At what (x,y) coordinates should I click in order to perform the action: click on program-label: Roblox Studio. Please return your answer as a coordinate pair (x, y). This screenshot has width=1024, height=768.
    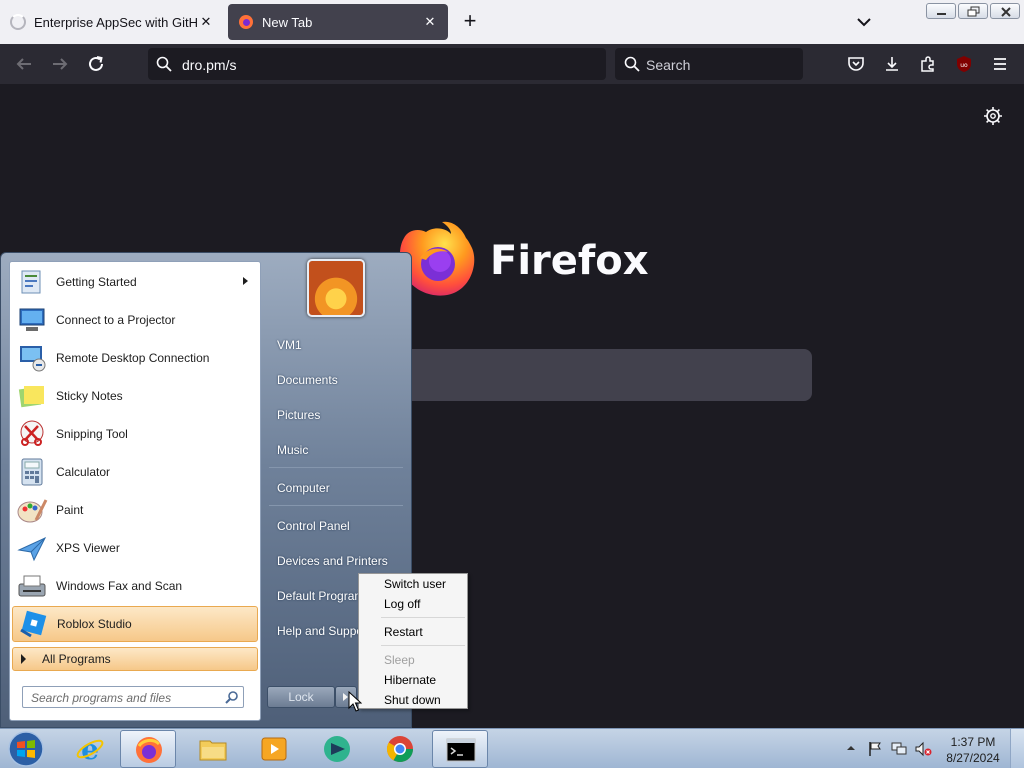
    Looking at the image, I should click on (94, 624).